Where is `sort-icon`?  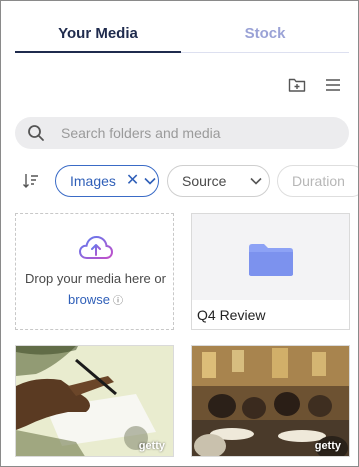 sort-icon is located at coordinates (30, 181).